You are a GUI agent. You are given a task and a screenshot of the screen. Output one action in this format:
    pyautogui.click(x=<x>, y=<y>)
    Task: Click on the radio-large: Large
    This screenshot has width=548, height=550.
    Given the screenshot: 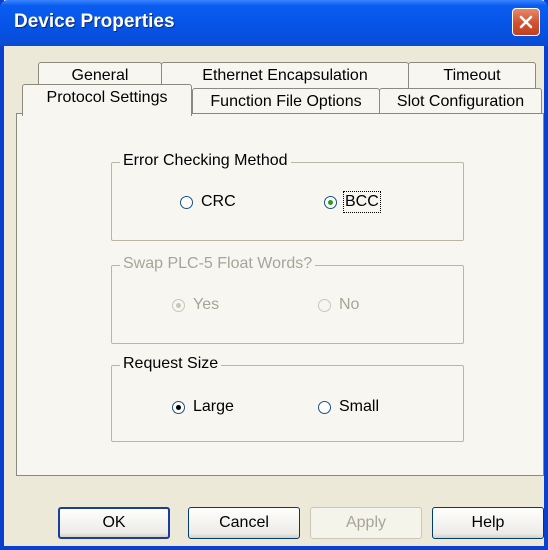 What is the action you would take?
    pyautogui.click(x=203, y=407)
    